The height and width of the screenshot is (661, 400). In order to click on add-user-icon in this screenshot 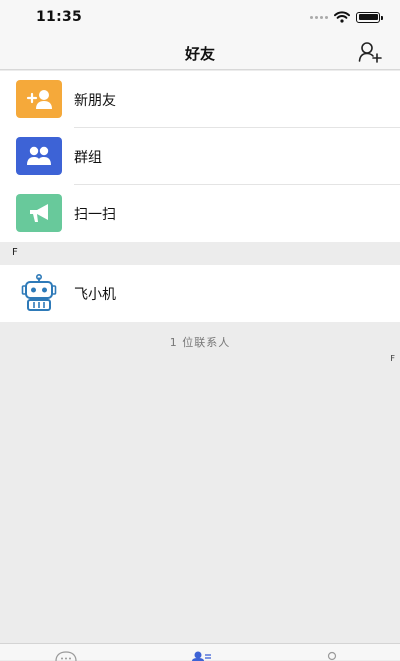, I will do `click(39, 99)`.